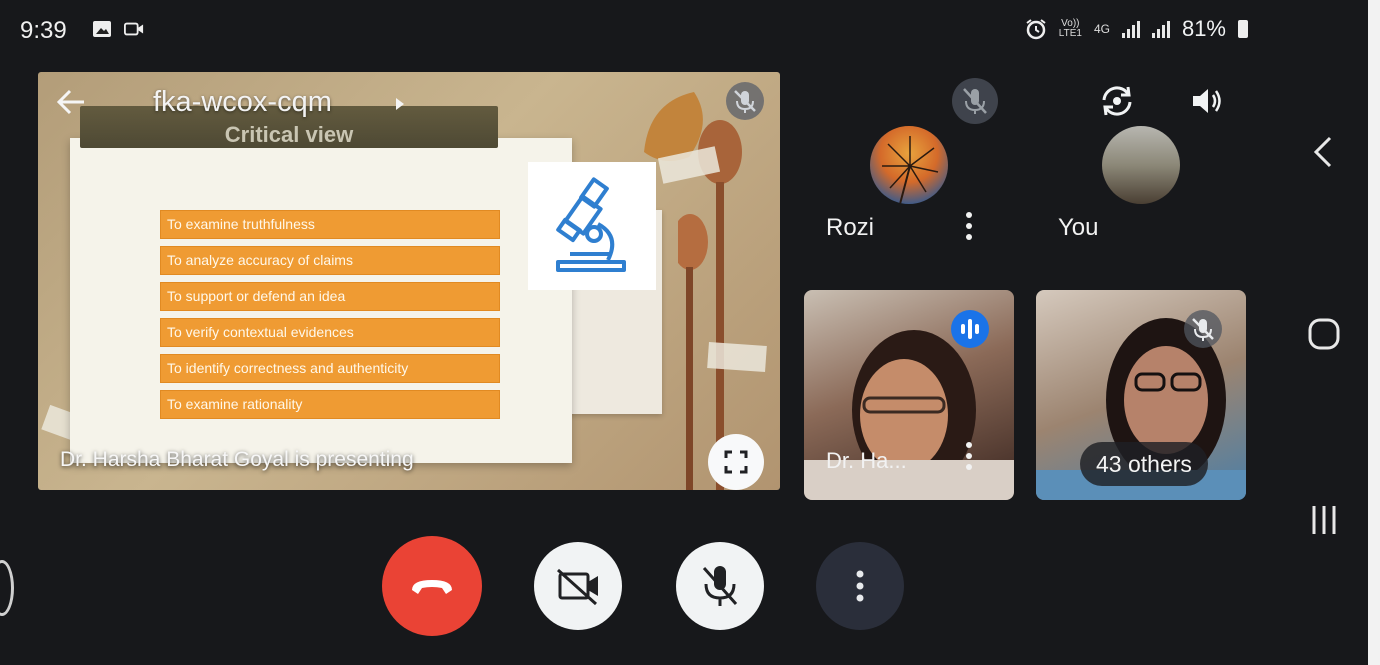 The image size is (1380, 665). What do you see at coordinates (1036, 29) in the screenshot?
I see `alarm-icon` at bounding box center [1036, 29].